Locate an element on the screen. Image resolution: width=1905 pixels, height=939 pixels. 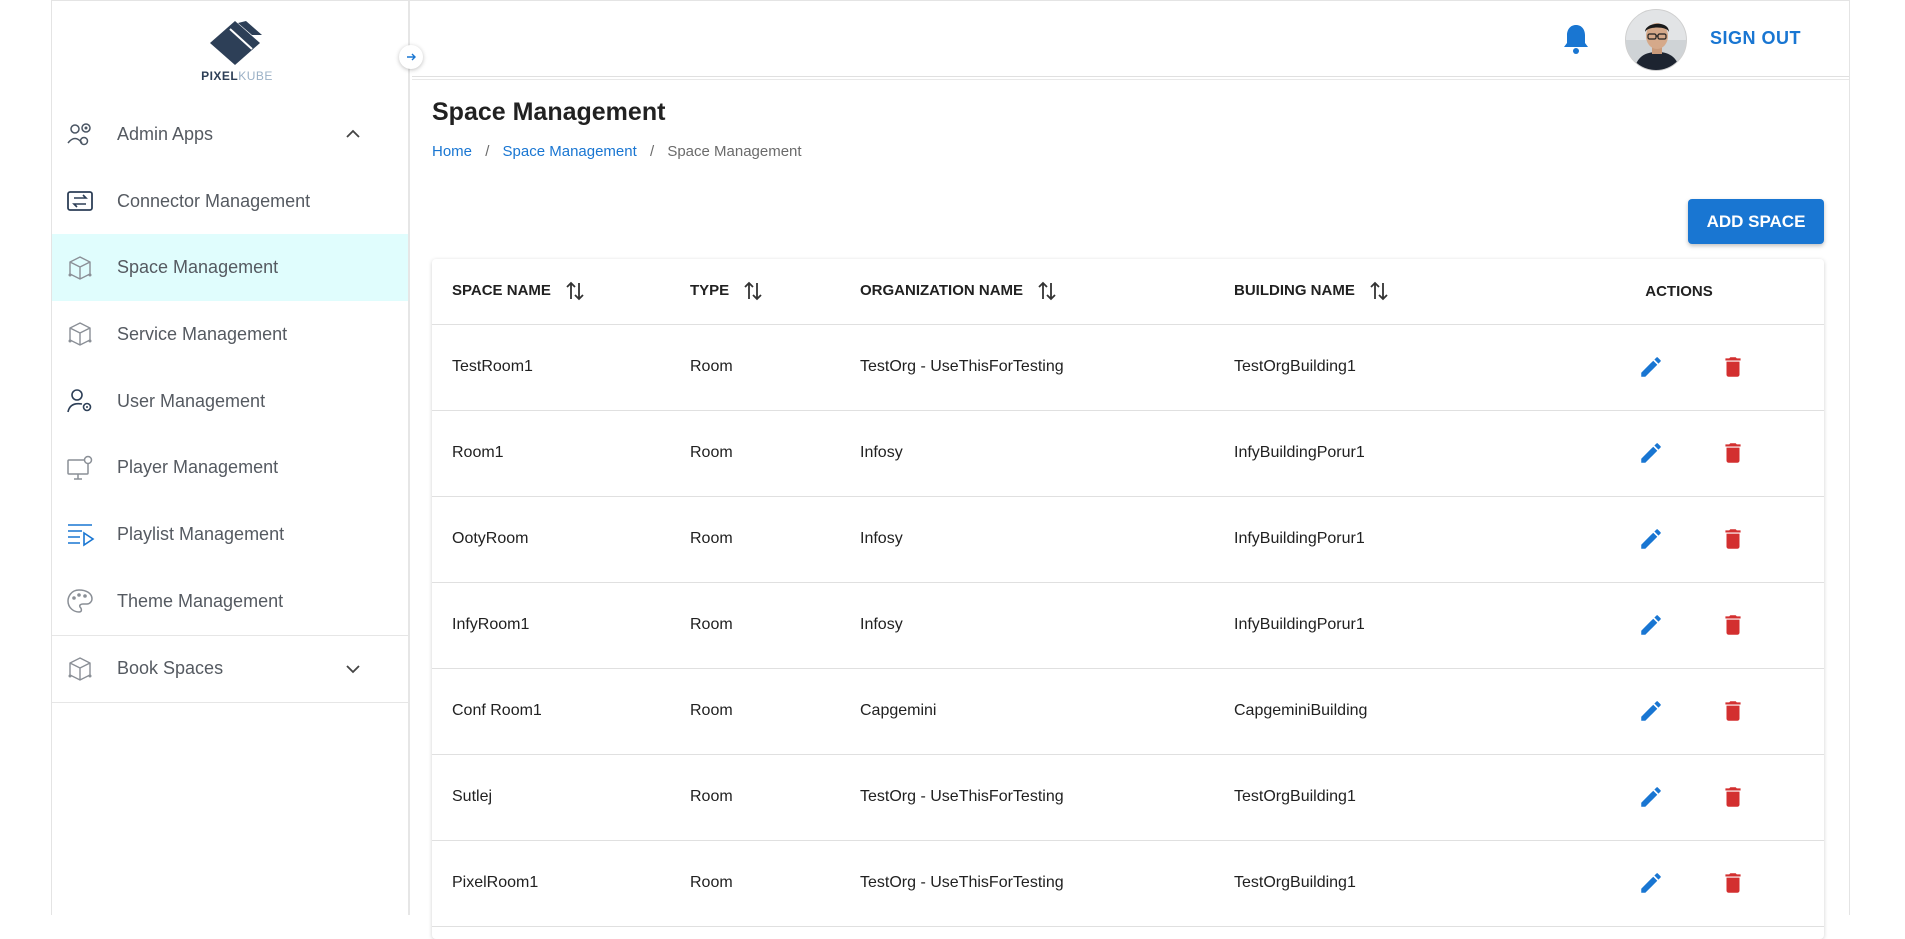
avatar is located at coordinates (1656, 40).